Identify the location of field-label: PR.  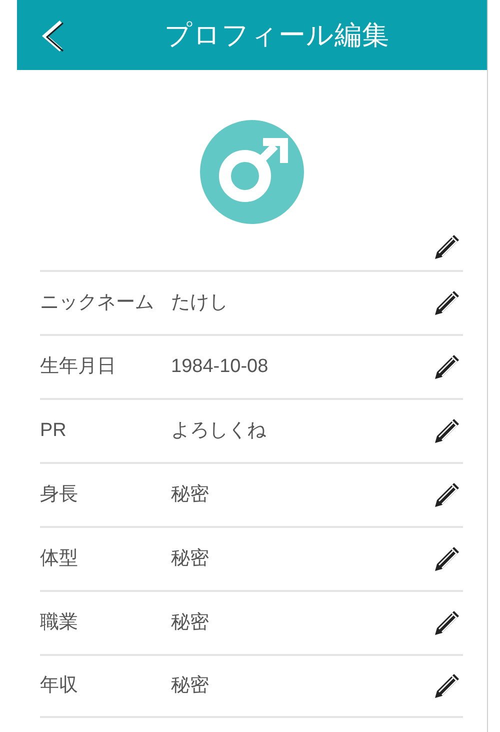
(54, 430).